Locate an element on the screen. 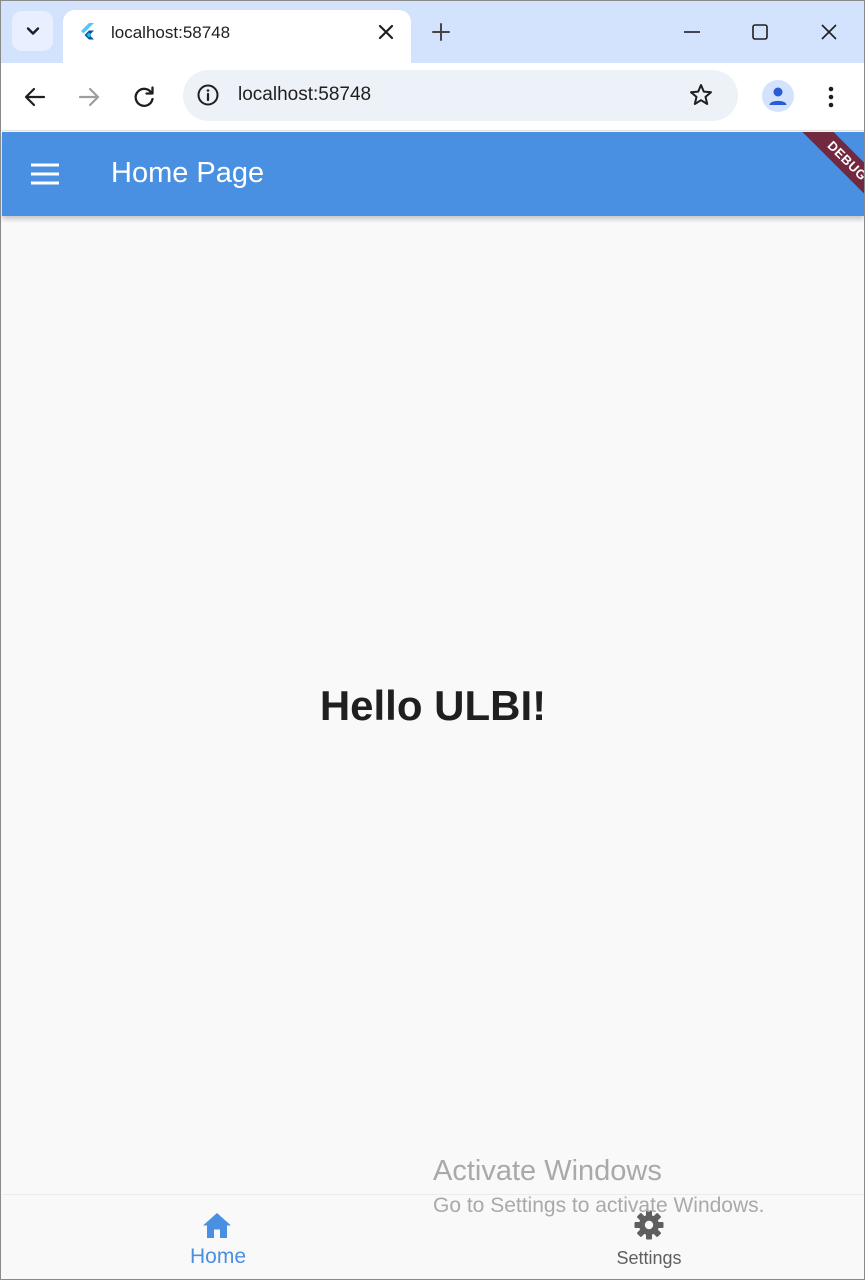 The height and width of the screenshot is (1280, 865). debug-banner: DEBUG is located at coordinates (825, 174).